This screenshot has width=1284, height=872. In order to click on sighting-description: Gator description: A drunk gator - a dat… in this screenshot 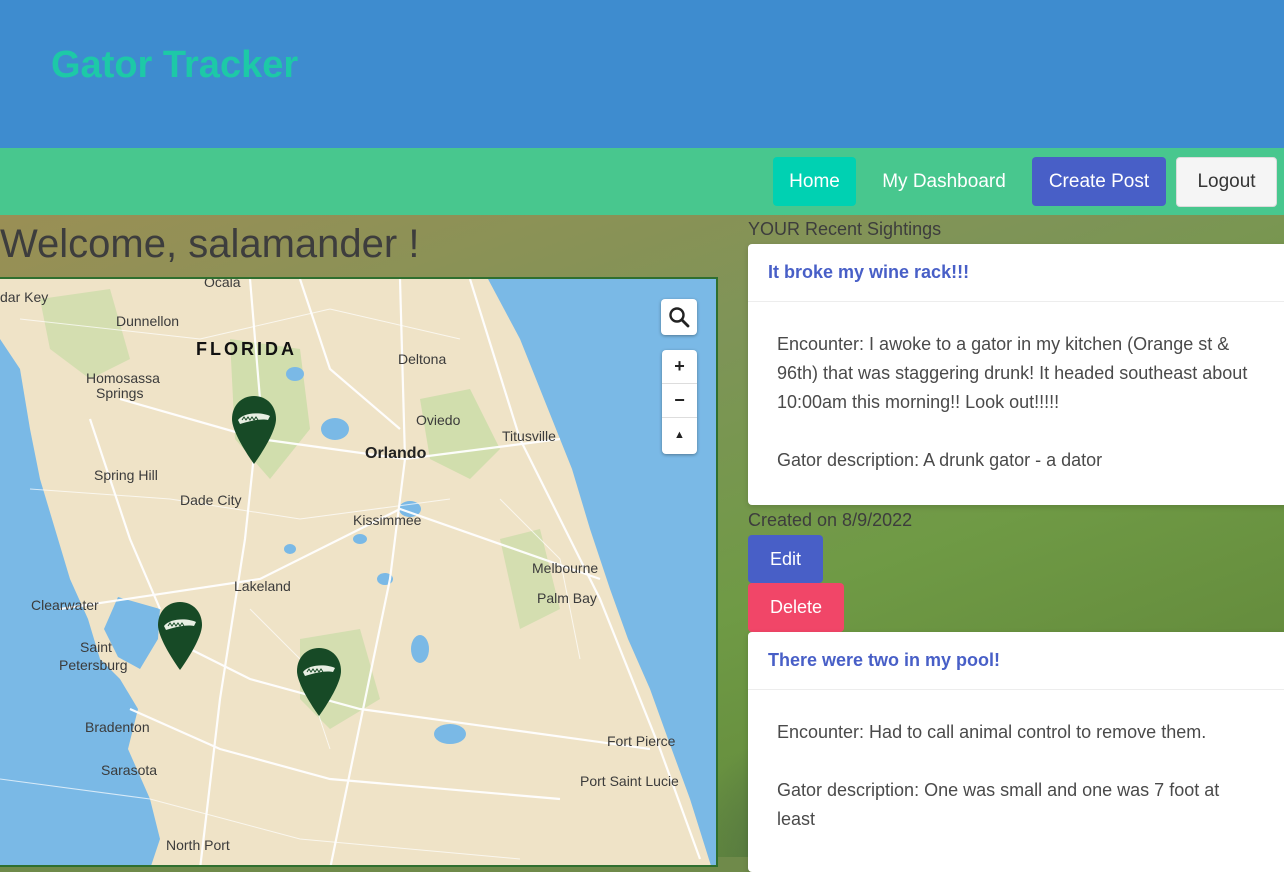, I will do `click(940, 460)`.